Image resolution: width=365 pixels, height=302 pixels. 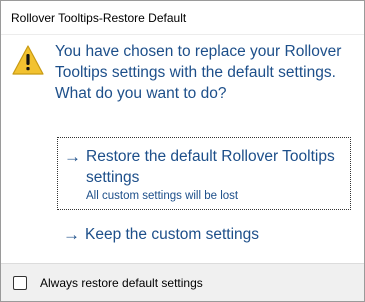 What do you see at coordinates (162, 196) in the screenshot?
I see `restore-defaults-note: All custom settings will be lost` at bounding box center [162, 196].